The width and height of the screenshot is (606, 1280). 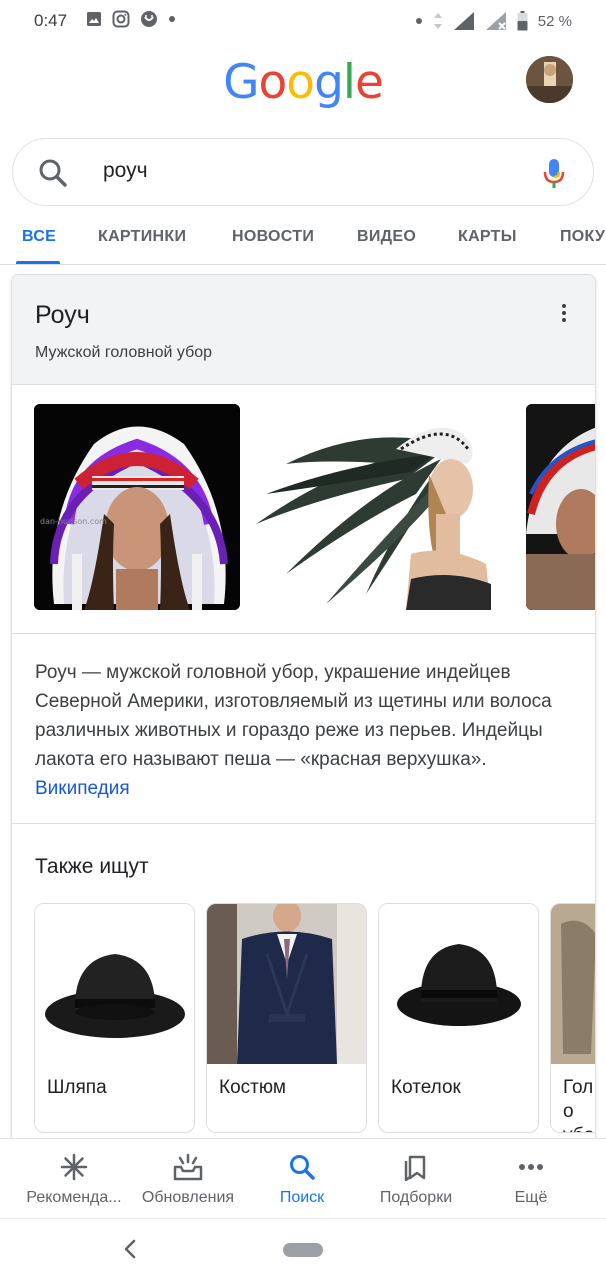 I want to click on updates-icon, so click(x=188, y=1167).